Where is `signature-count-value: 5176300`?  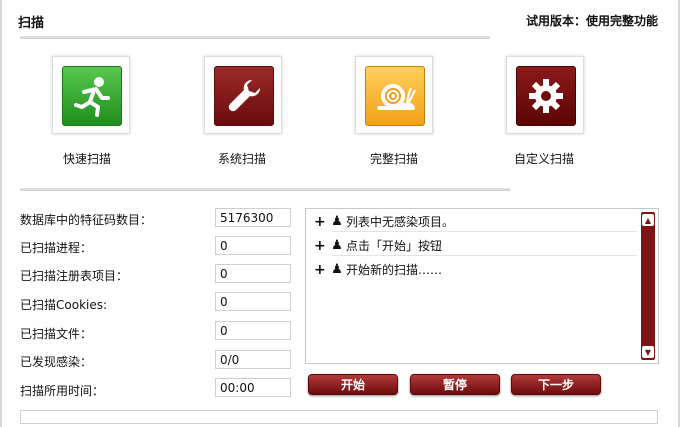 signature-count-value: 5176300 is located at coordinates (253, 217).